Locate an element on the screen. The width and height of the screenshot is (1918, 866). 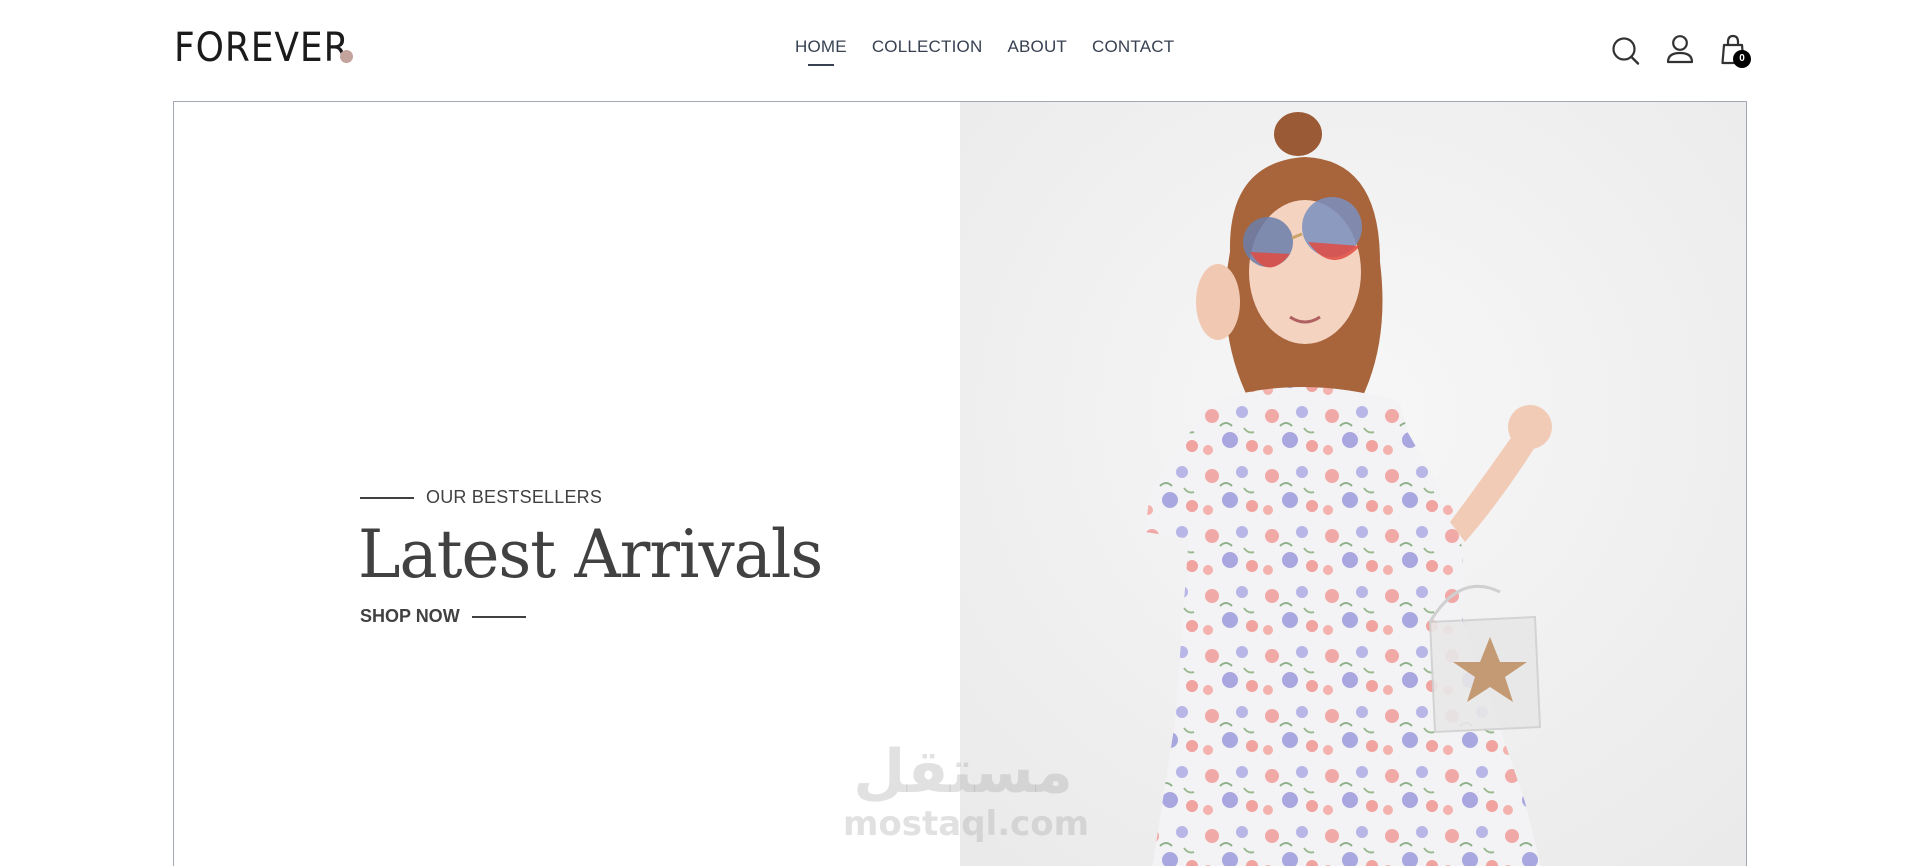
shop-now-line is located at coordinates (498, 616).